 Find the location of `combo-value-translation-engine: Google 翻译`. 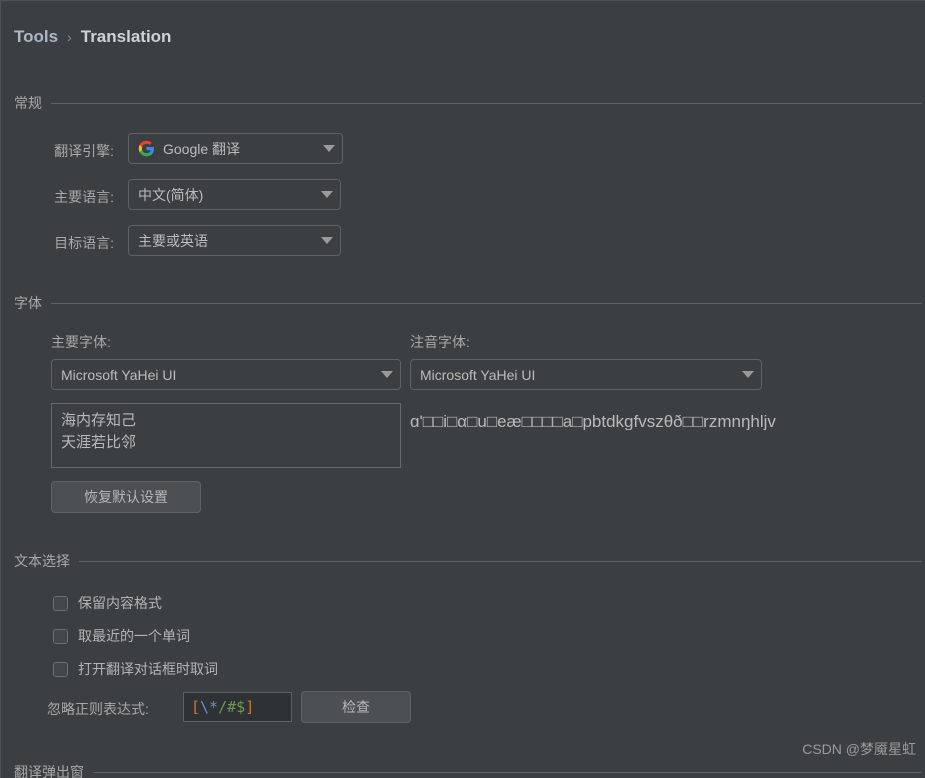

combo-value-translation-engine: Google 翻译 is located at coordinates (202, 148).